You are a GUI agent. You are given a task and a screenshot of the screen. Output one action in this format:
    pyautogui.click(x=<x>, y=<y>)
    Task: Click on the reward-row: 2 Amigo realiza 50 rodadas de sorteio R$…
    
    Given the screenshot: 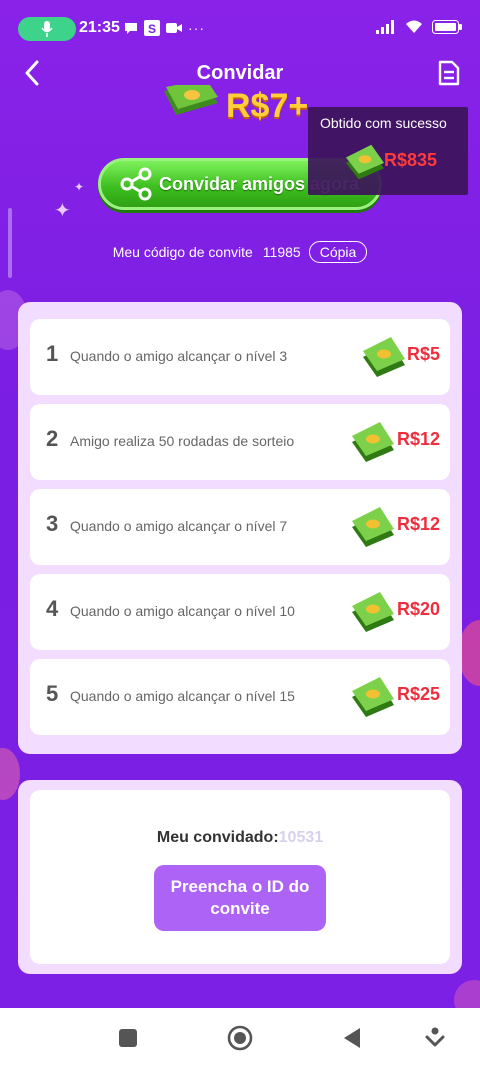 What is the action you would take?
    pyautogui.click(x=240, y=442)
    